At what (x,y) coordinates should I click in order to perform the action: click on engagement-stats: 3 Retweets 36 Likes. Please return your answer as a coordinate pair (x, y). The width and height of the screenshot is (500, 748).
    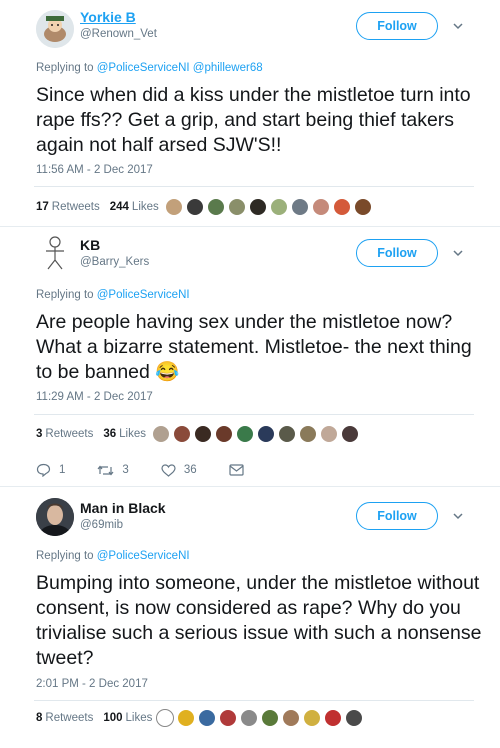
    Looking at the image, I should click on (91, 434).